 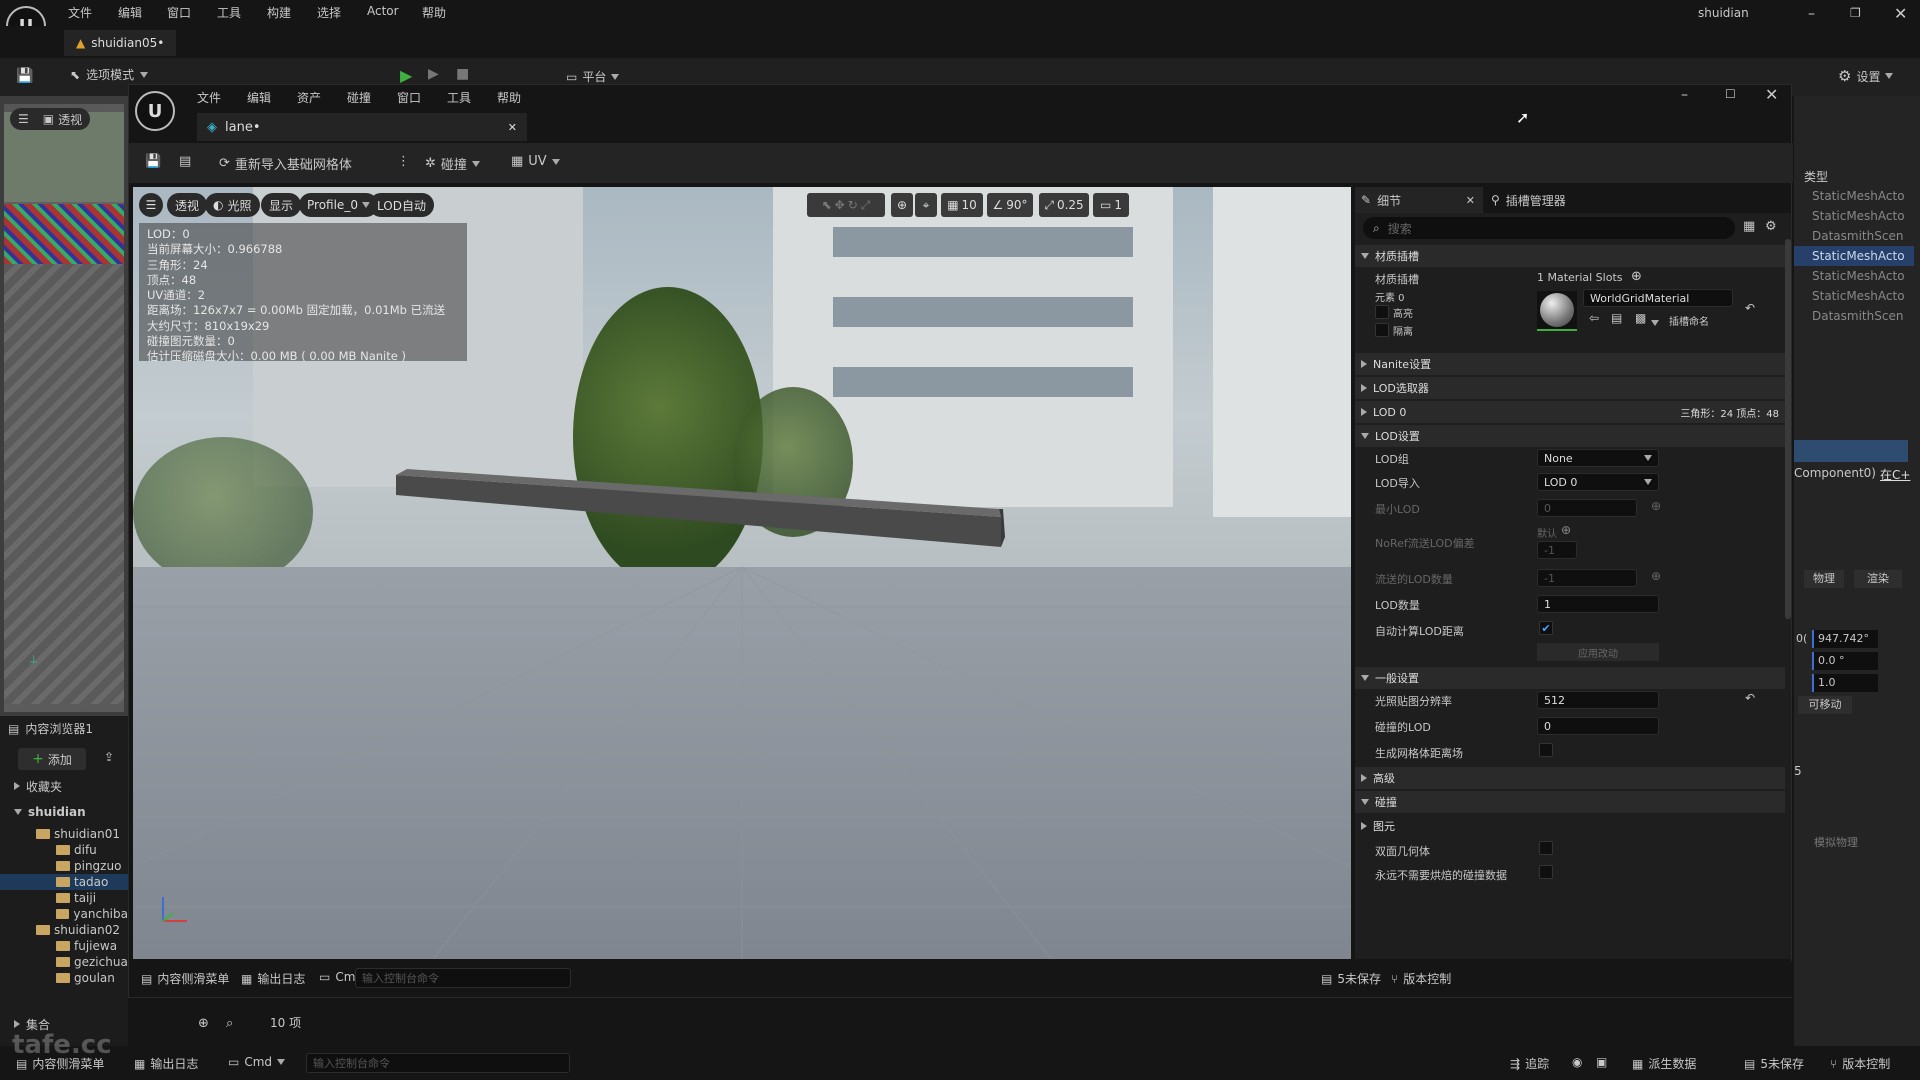 I want to click on browse-icon: ▤, so click(x=1616, y=318).